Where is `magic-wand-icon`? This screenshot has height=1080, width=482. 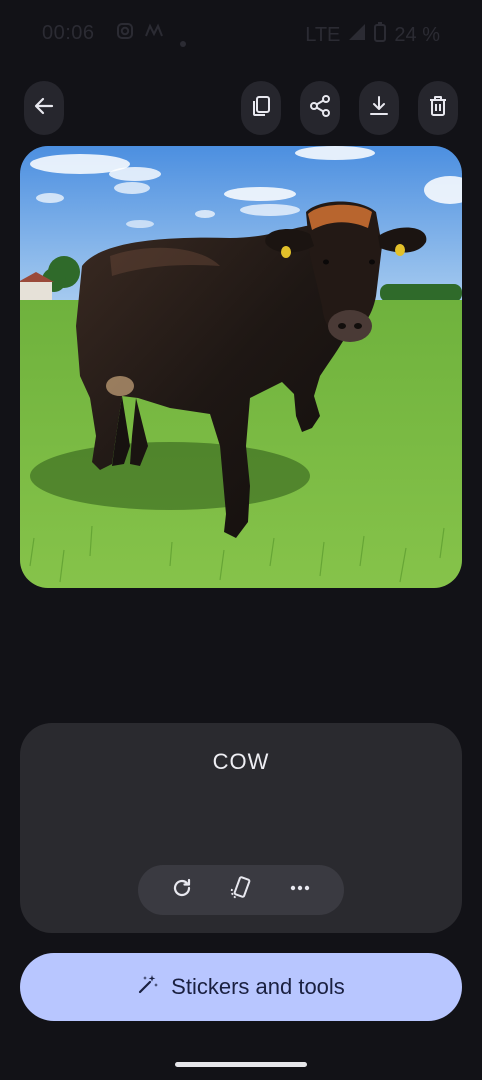 magic-wand-icon is located at coordinates (148, 987).